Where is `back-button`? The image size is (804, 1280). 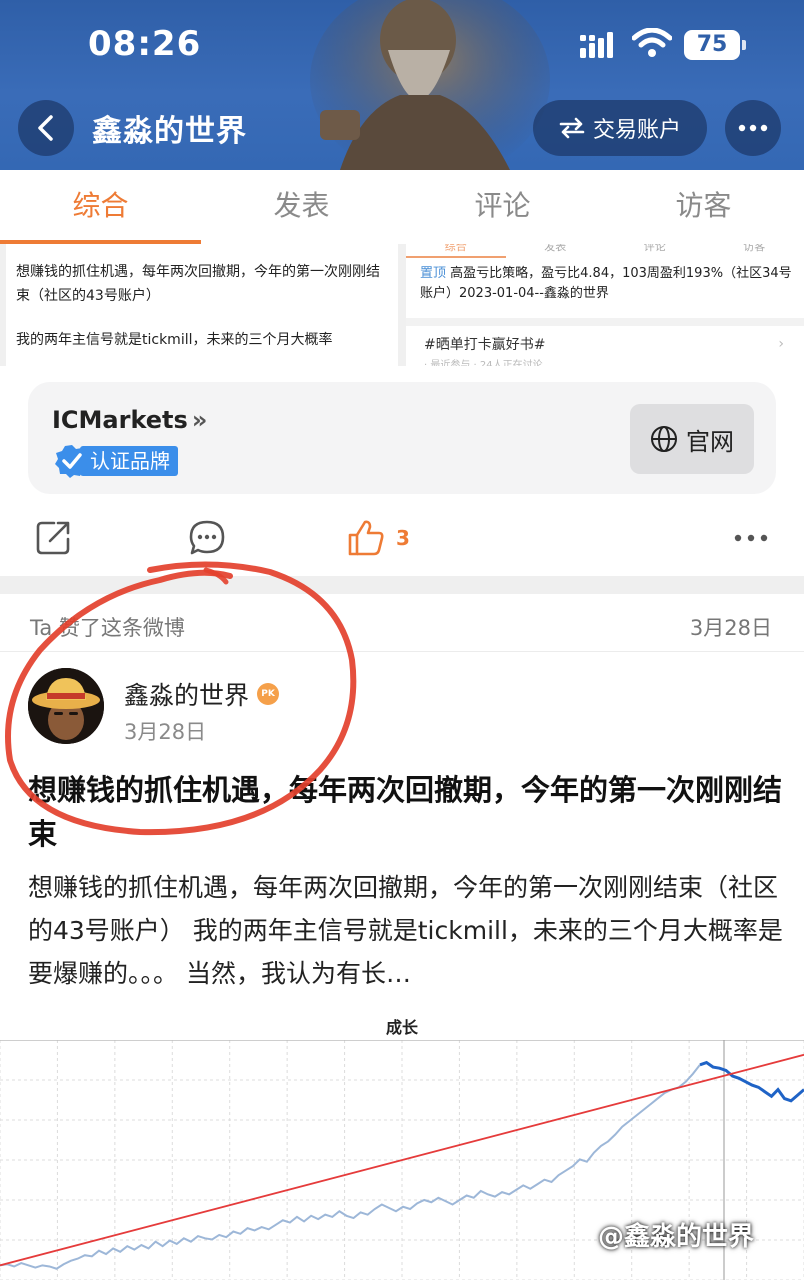
back-button is located at coordinates (46, 128).